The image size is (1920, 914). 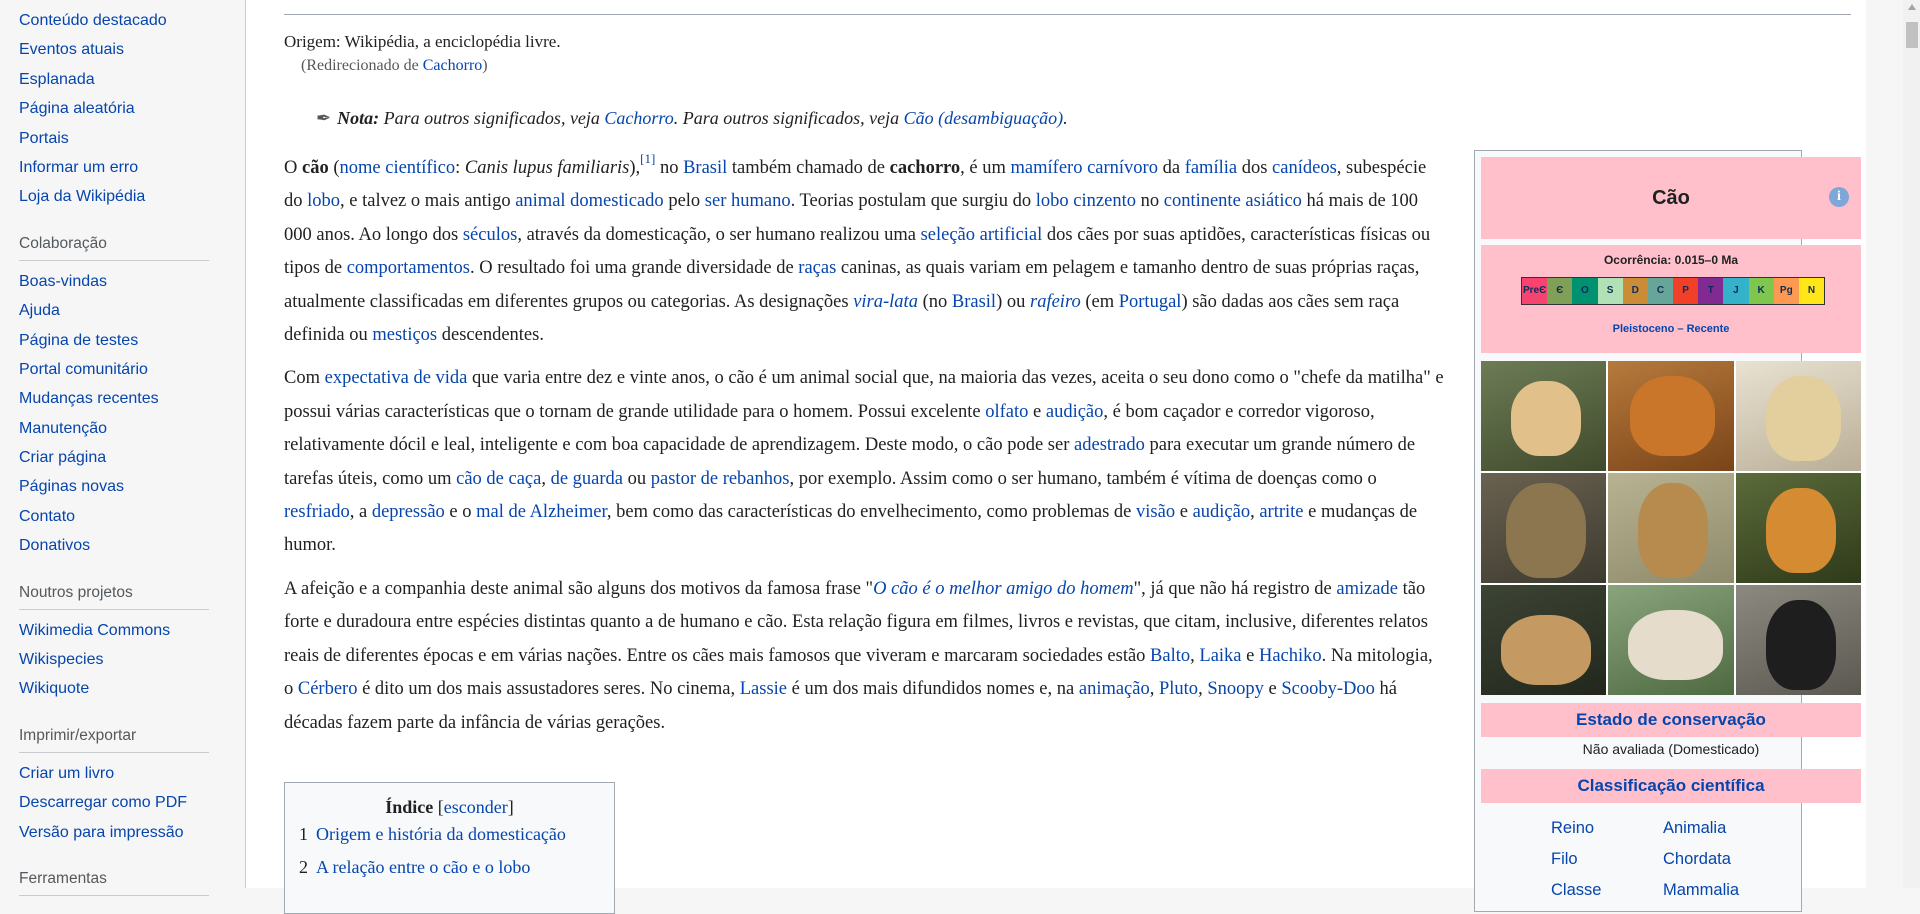 I want to click on timeline-period: Pg, so click(x=1786, y=291).